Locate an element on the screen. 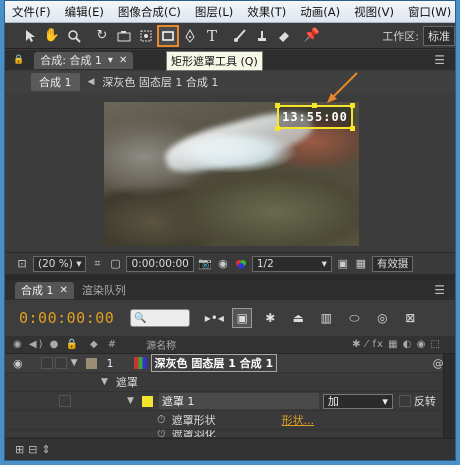  zoom-tool-icon is located at coordinates (74, 36).